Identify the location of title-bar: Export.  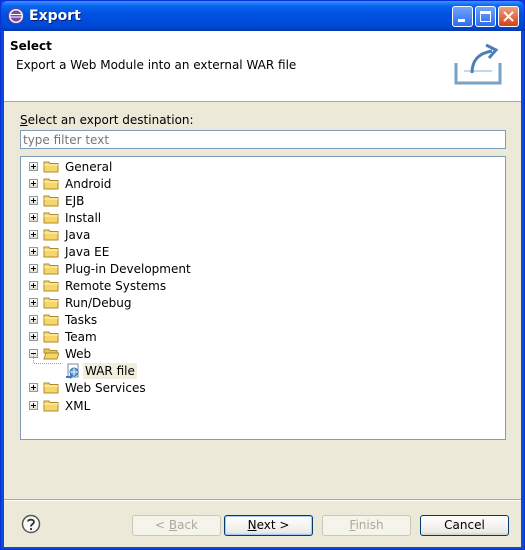
(262, 16).